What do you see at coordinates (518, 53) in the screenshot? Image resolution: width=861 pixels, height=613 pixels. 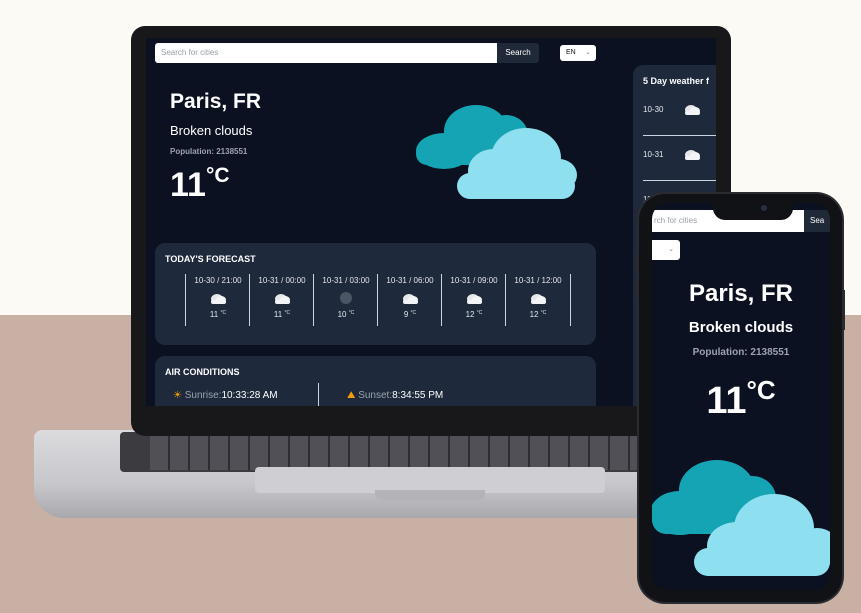 I see `search-button: Search` at bounding box center [518, 53].